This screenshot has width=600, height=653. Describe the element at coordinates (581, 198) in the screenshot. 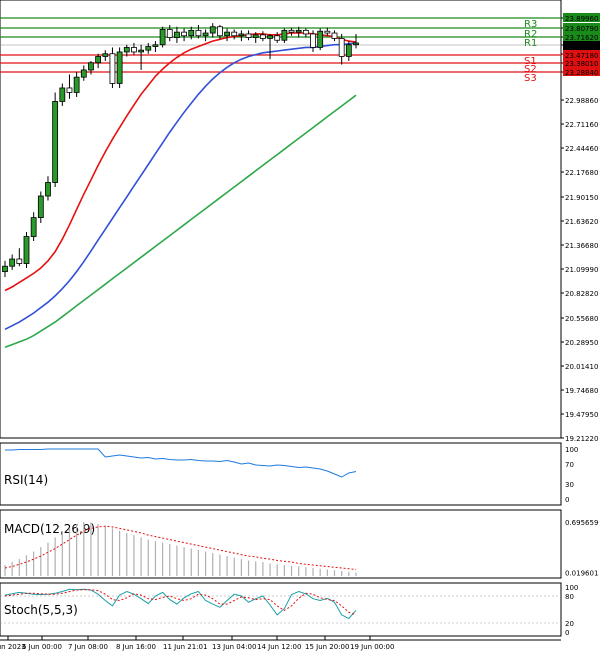

I see `price-tick-label: 21.90150` at that location.